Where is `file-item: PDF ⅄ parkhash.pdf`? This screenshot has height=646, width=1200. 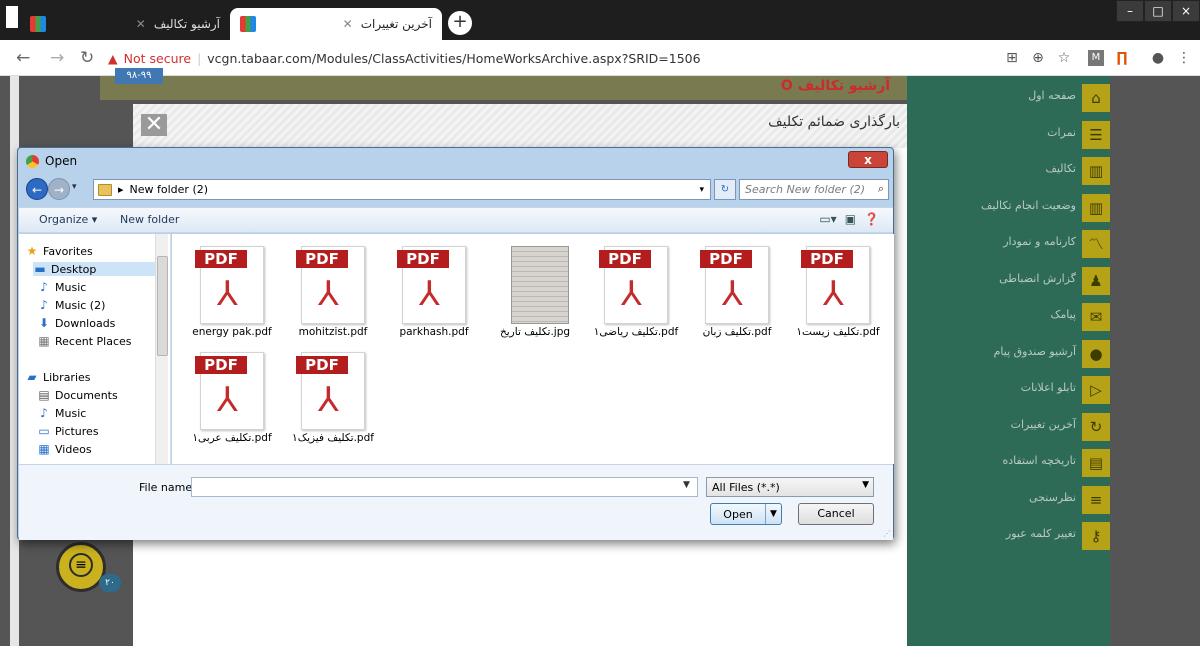
file-item: PDF ⅄ parkhash.pdf is located at coordinates (434, 291).